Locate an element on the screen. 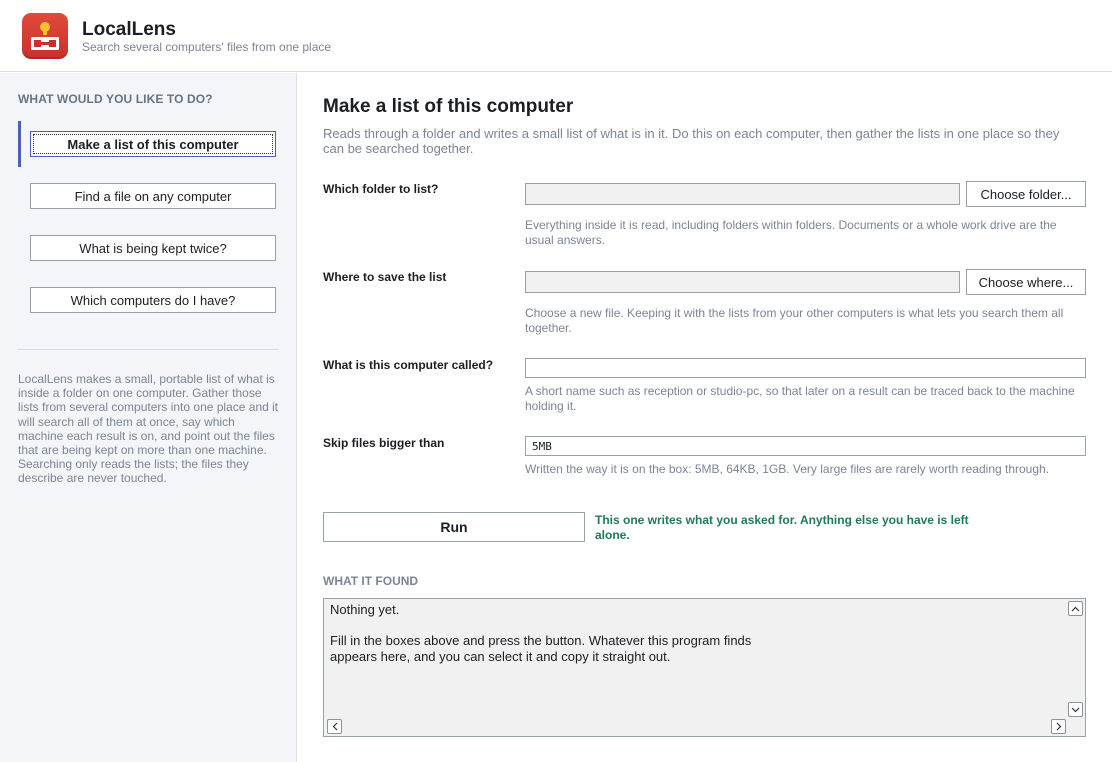  sidebar-item-computers: Which computers do I have? is located at coordinates (153, 300).